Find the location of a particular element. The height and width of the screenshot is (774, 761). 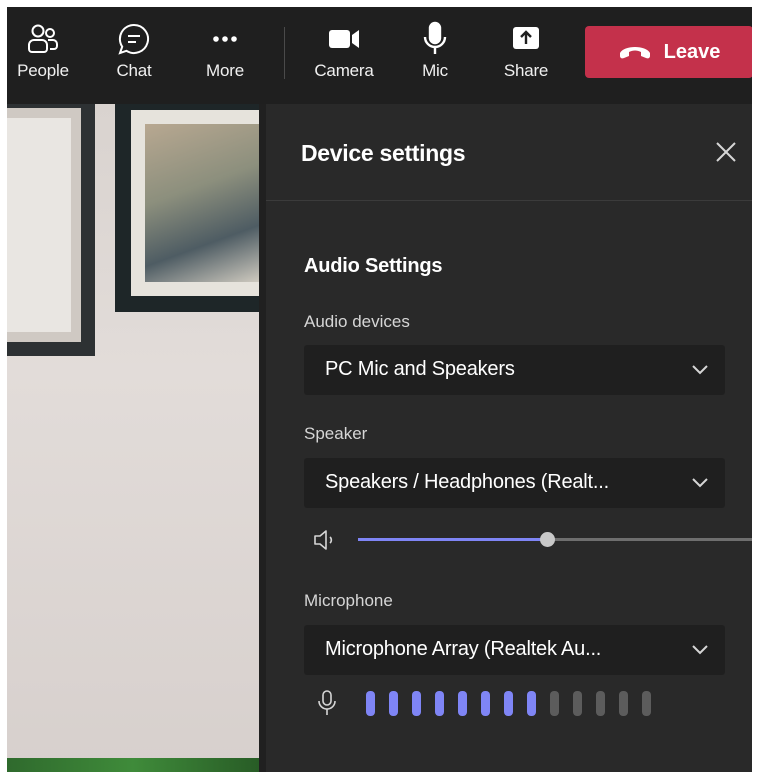

phone-hangup-icon is located at coordinates (635, 52).